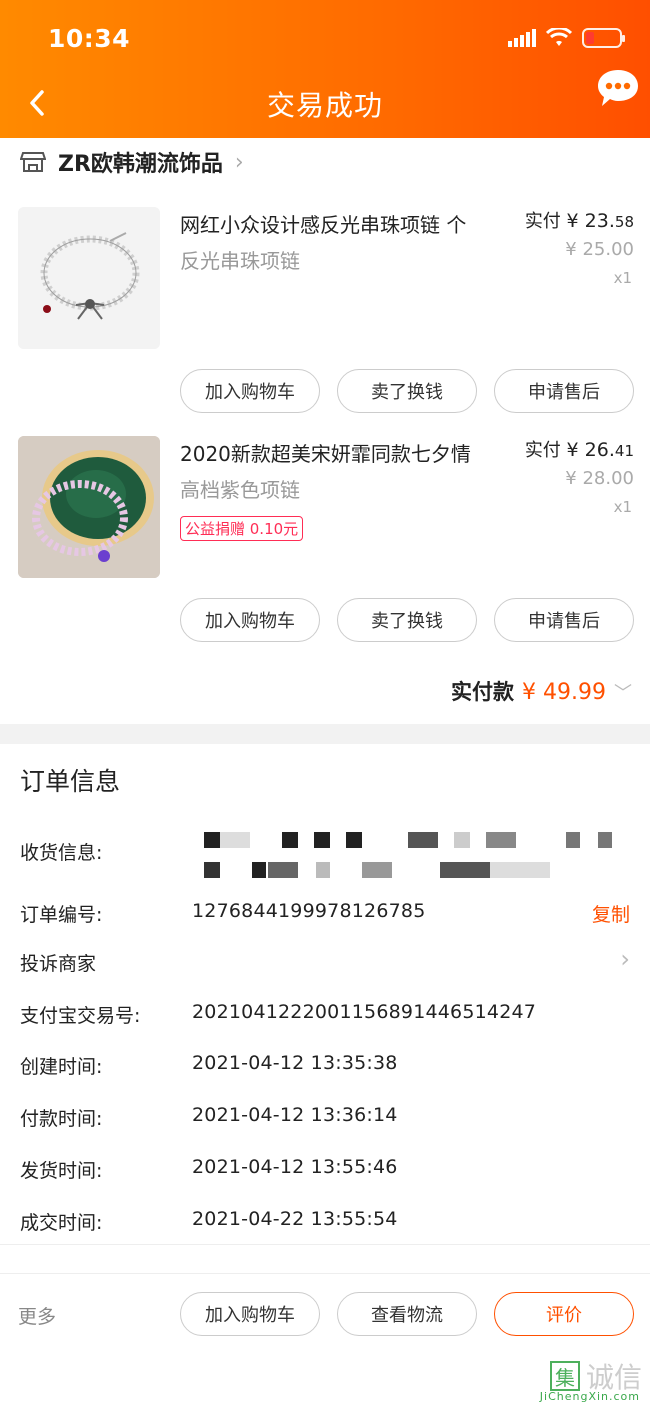 Image resolution: width=650 pixels, height=1406 pixels. Describe the element at coordinates (589, 1396) in the screenshot. I see `watermark-url: JiChengXin.com` at that location.